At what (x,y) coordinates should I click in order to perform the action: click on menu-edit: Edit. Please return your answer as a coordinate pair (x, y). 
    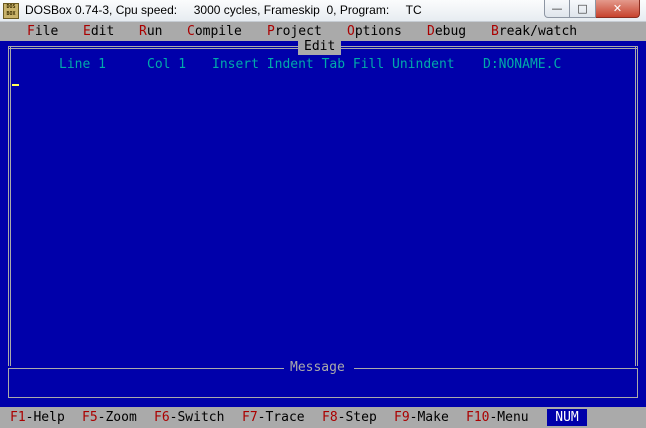
    Looking at the image, I should click on (98, 31).